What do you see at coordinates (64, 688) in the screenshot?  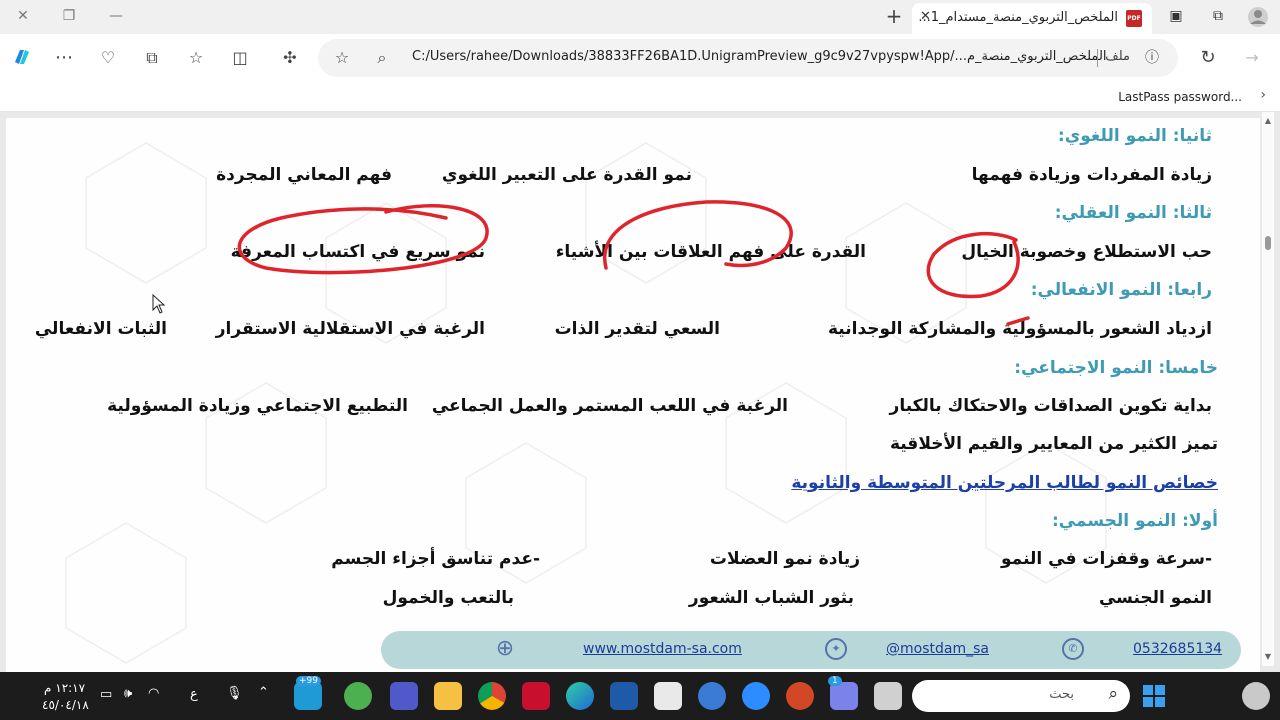 I see `clock-time: ١٢:١٧ م` at bounding box center [64, 688].